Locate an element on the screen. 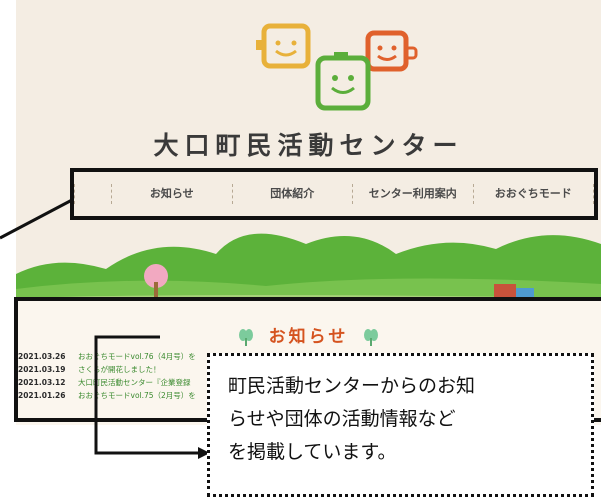 The image size is (601, 497). callout-text-line: を掲載しています。 is located at coordinates (312, 452).